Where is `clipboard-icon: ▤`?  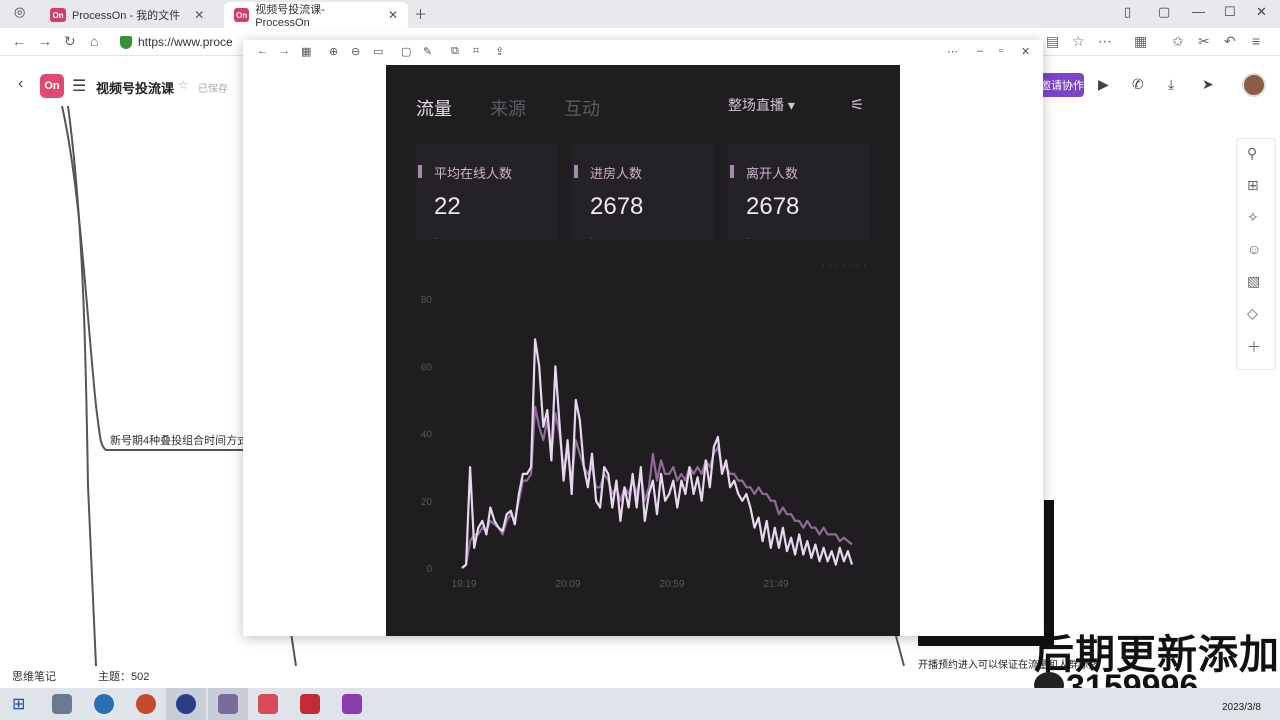
clipboard-icon: ▤ is located at coordinates (1052, 41).